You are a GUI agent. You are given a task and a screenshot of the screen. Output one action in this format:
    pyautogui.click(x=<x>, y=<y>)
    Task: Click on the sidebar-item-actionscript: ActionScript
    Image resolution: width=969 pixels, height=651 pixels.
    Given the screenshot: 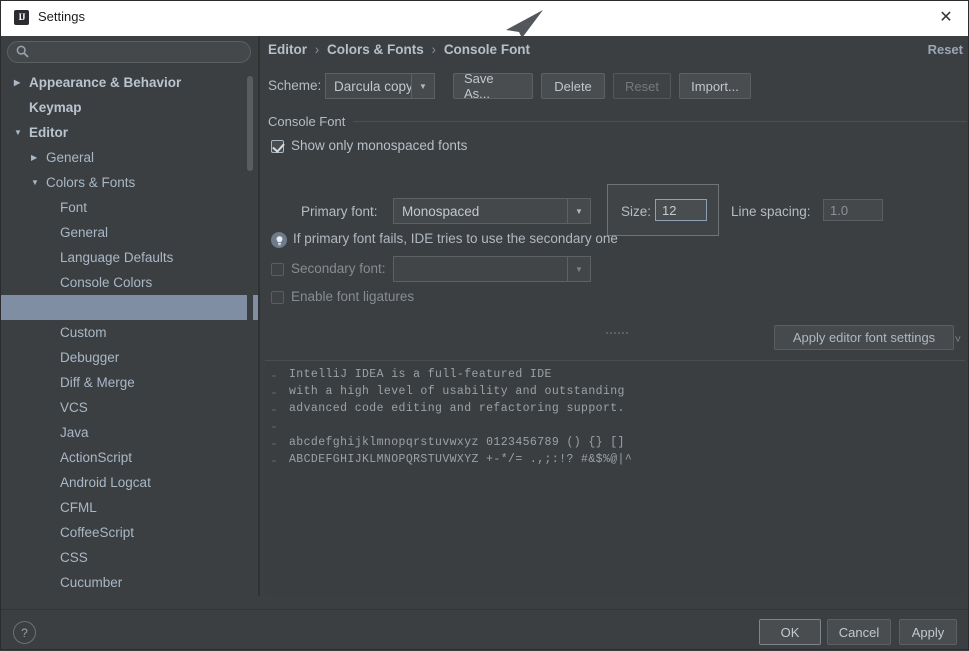 What is the action you would take?
    pyautogui.click(x=129, y=457)
    